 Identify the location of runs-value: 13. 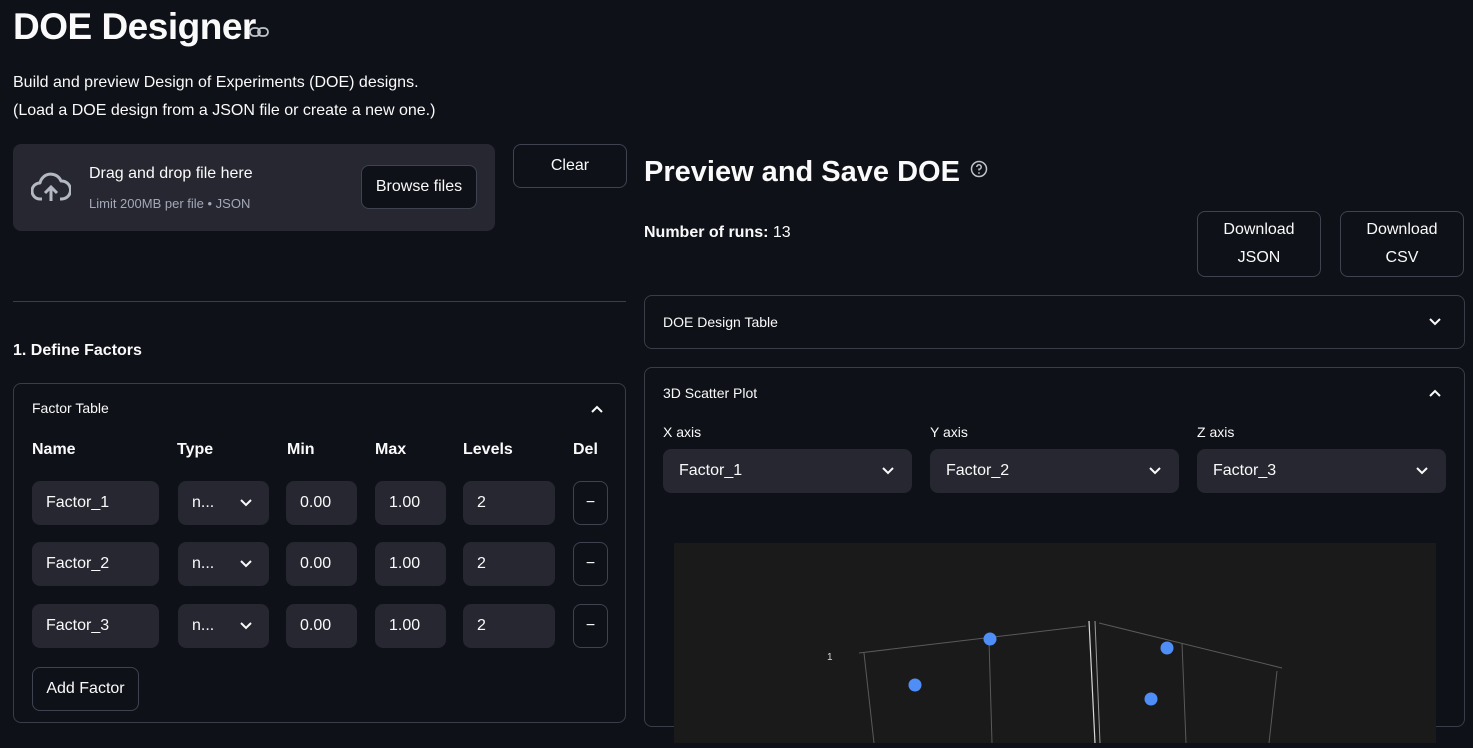
(781, 232).